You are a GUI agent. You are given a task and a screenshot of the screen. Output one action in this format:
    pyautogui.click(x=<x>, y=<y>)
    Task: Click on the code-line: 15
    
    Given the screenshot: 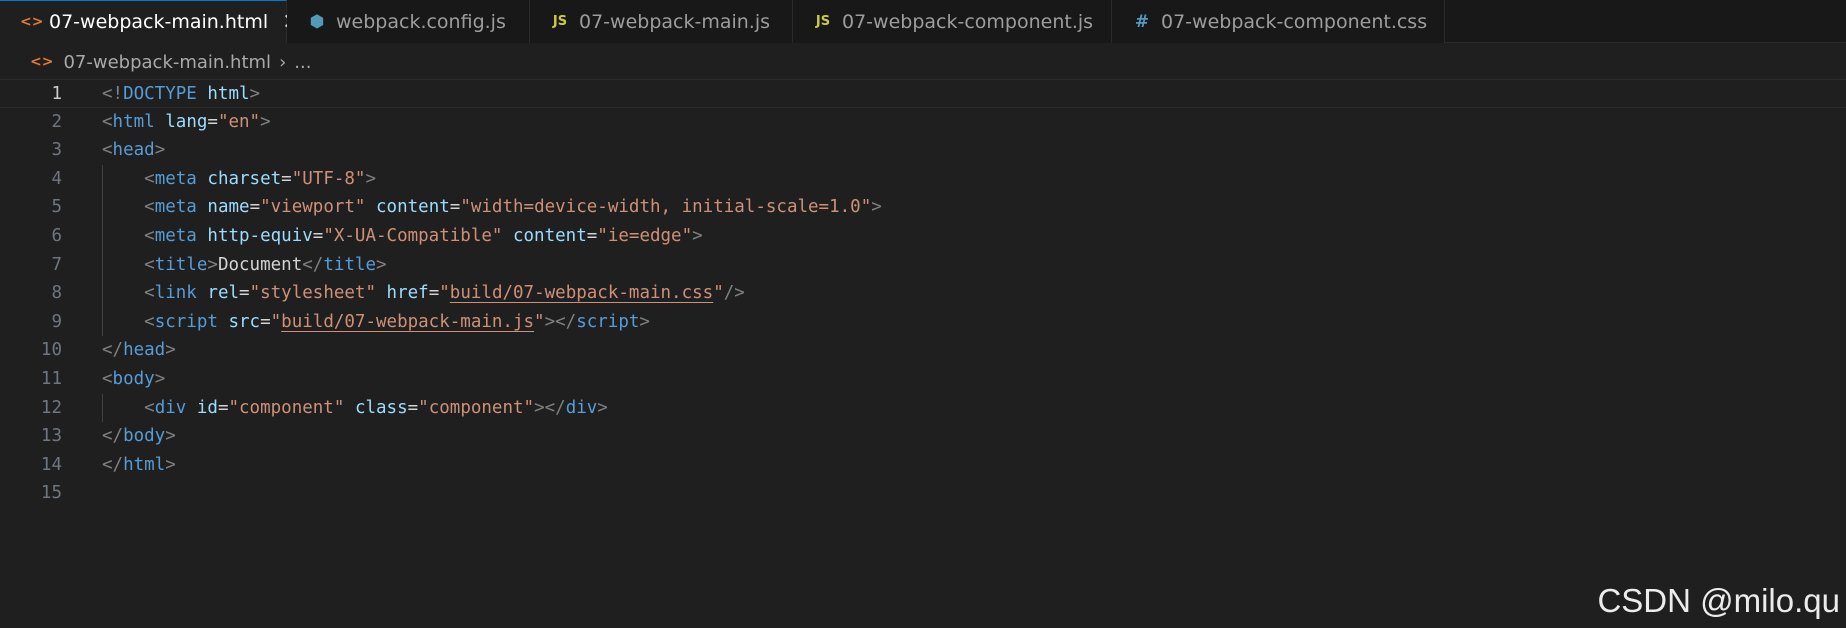 What is the action you would take?
    pyautogui.click(x=923, y=493)
    